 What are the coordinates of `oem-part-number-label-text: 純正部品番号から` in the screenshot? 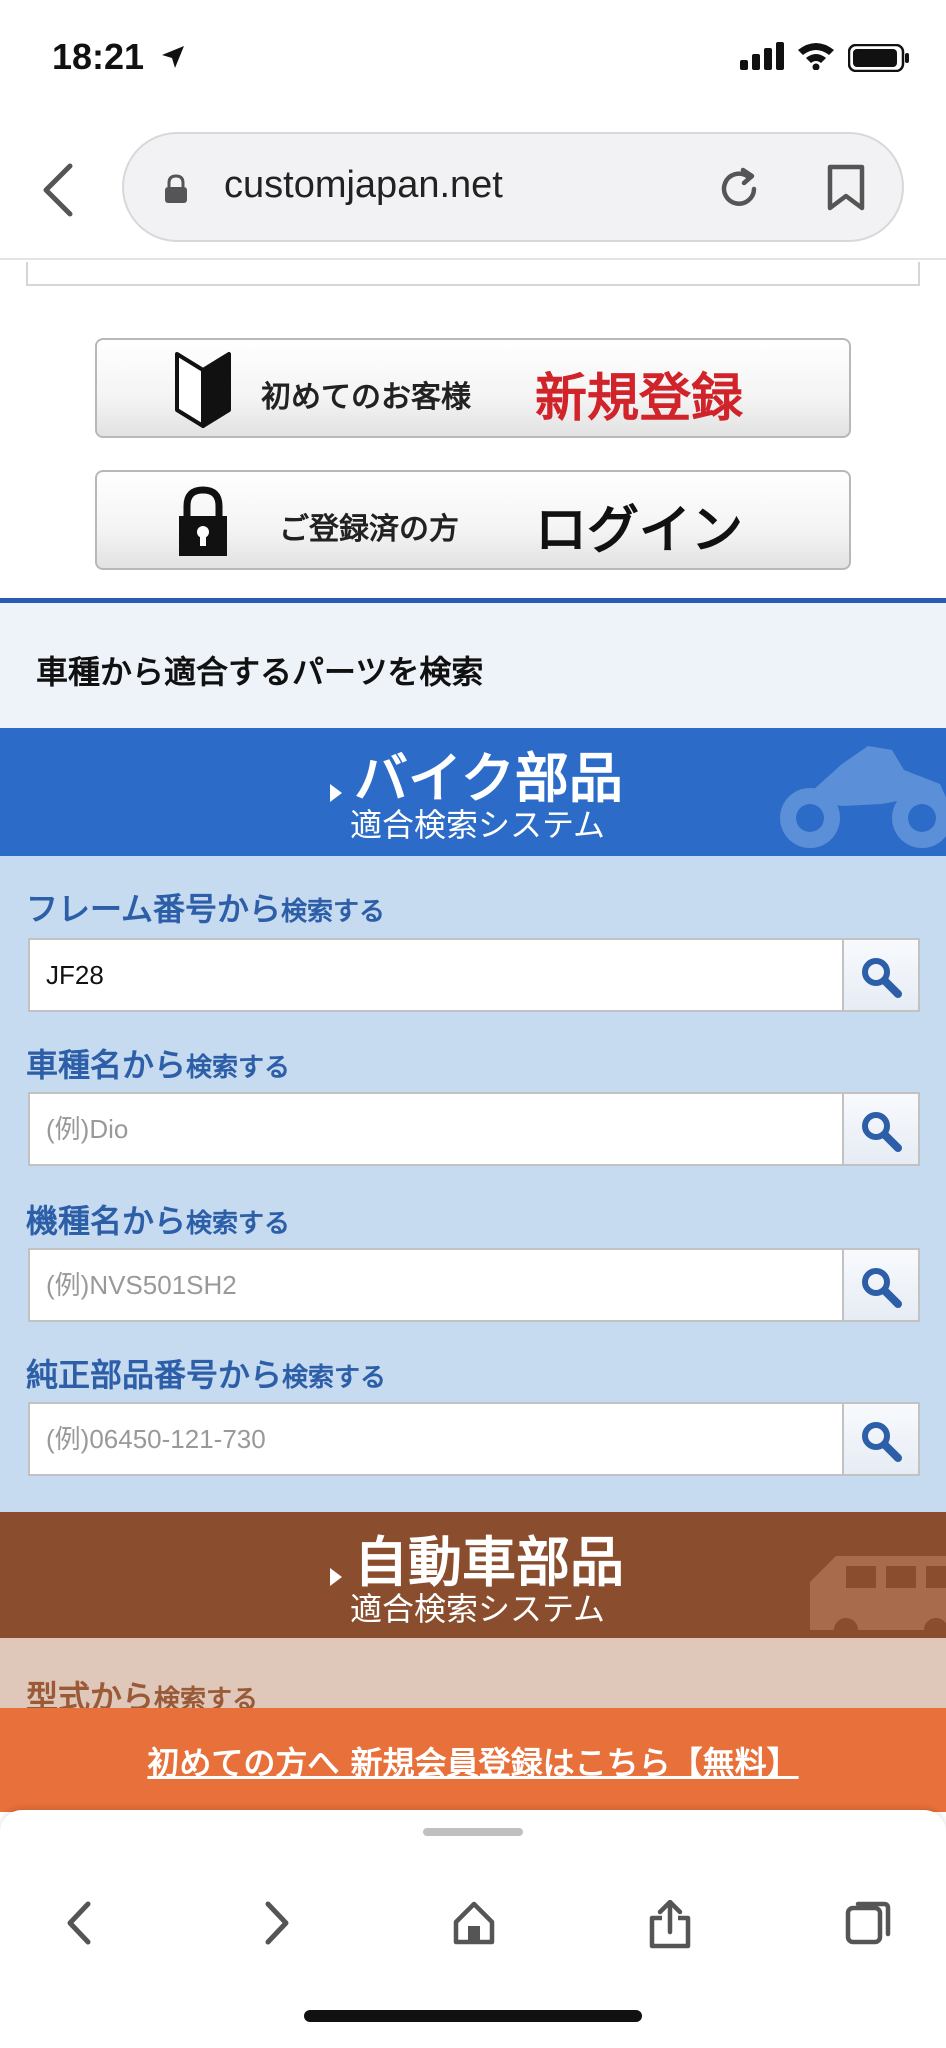 It's located at (154, 1375).